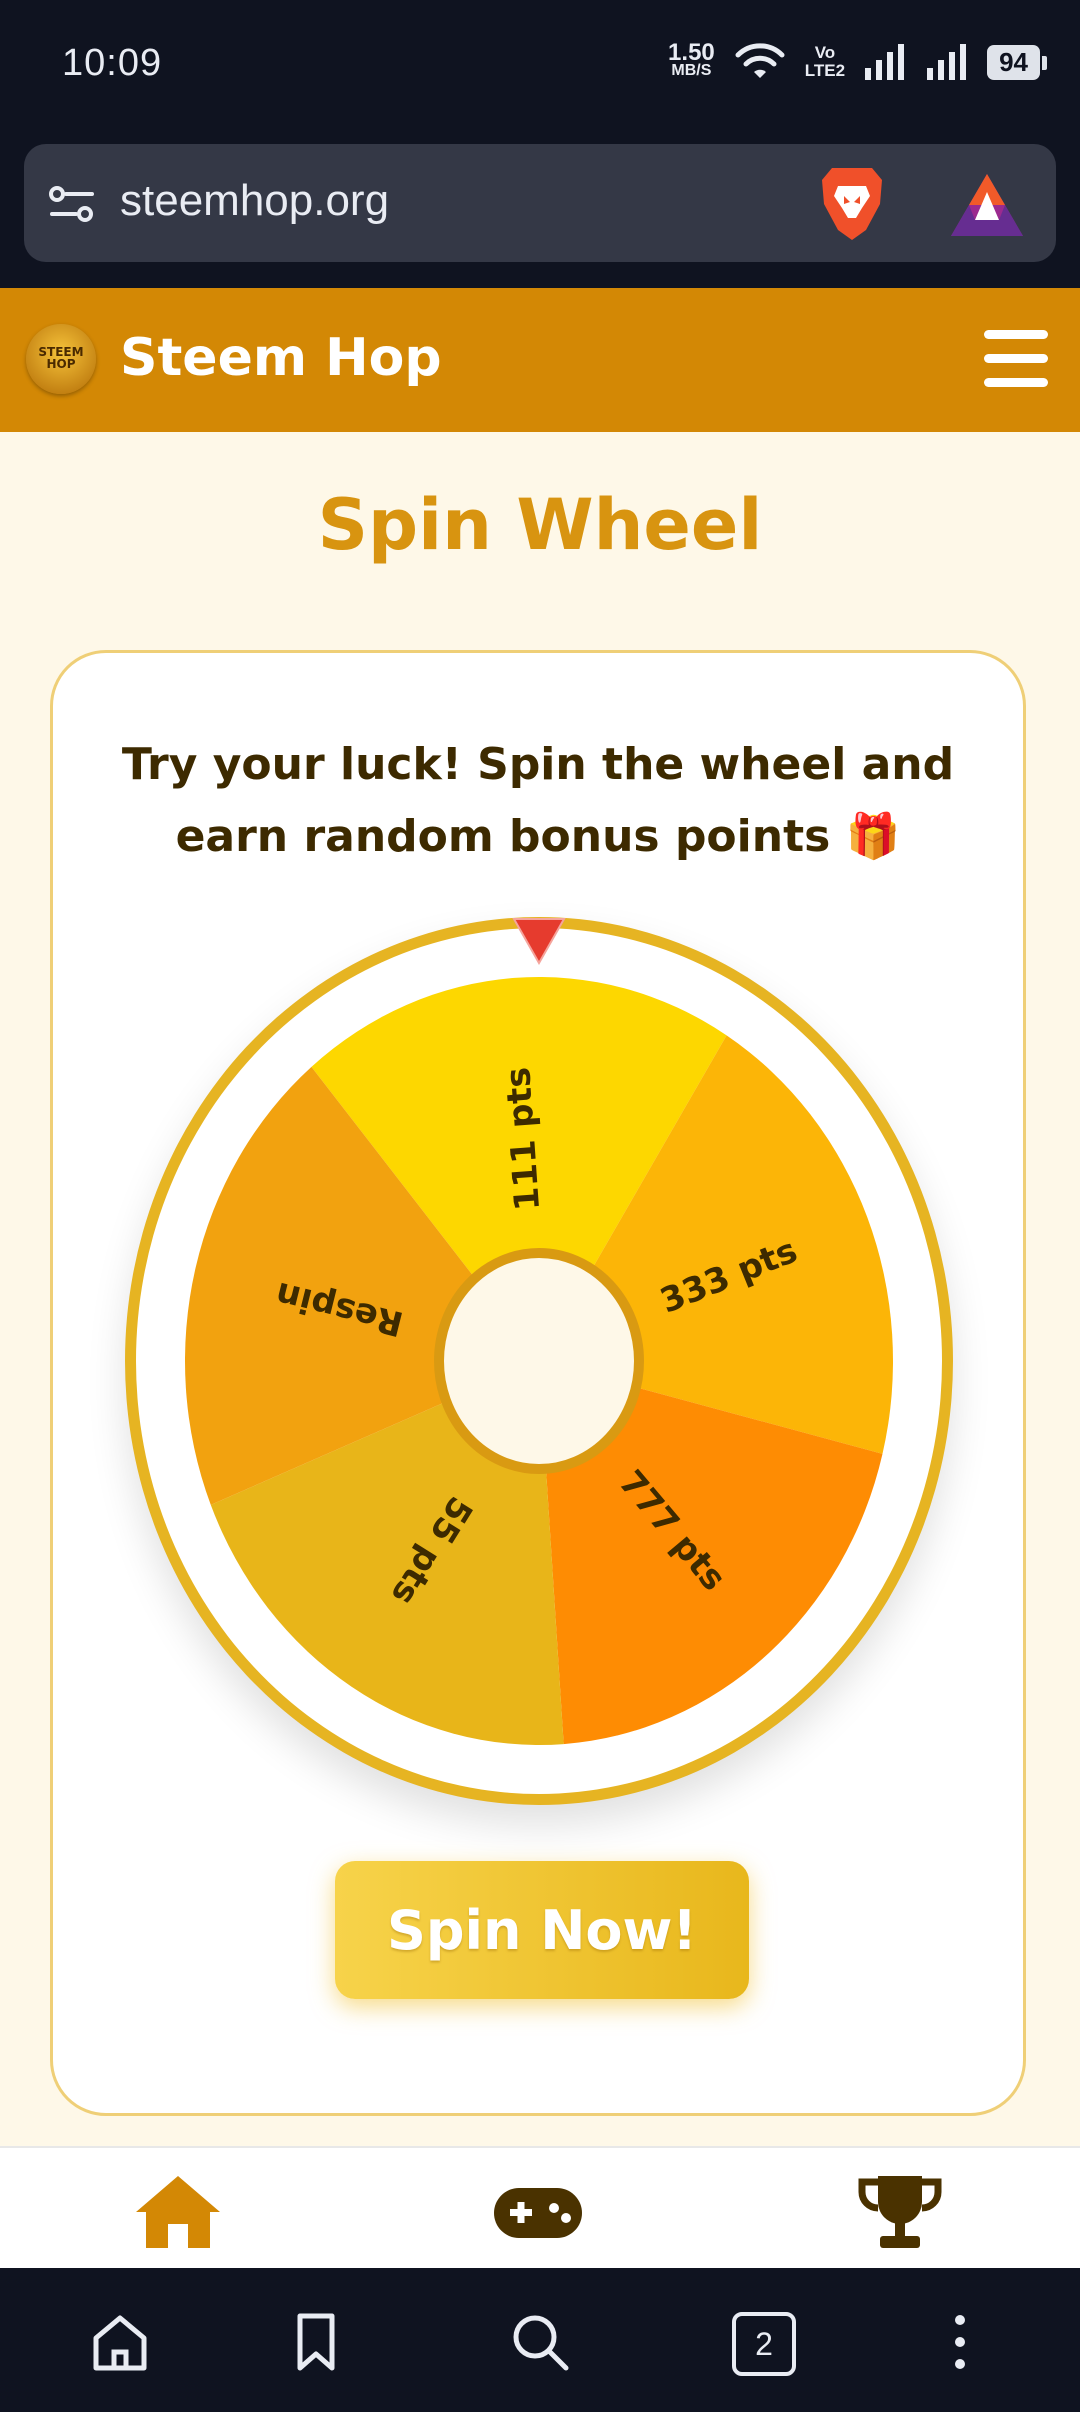 The width and height of the screenshot is (1080, 2412). What do you see at coordinates (254, 201) in the screenshot?
I see `url-text: steemhop.org` at bounding box center [254, 201].